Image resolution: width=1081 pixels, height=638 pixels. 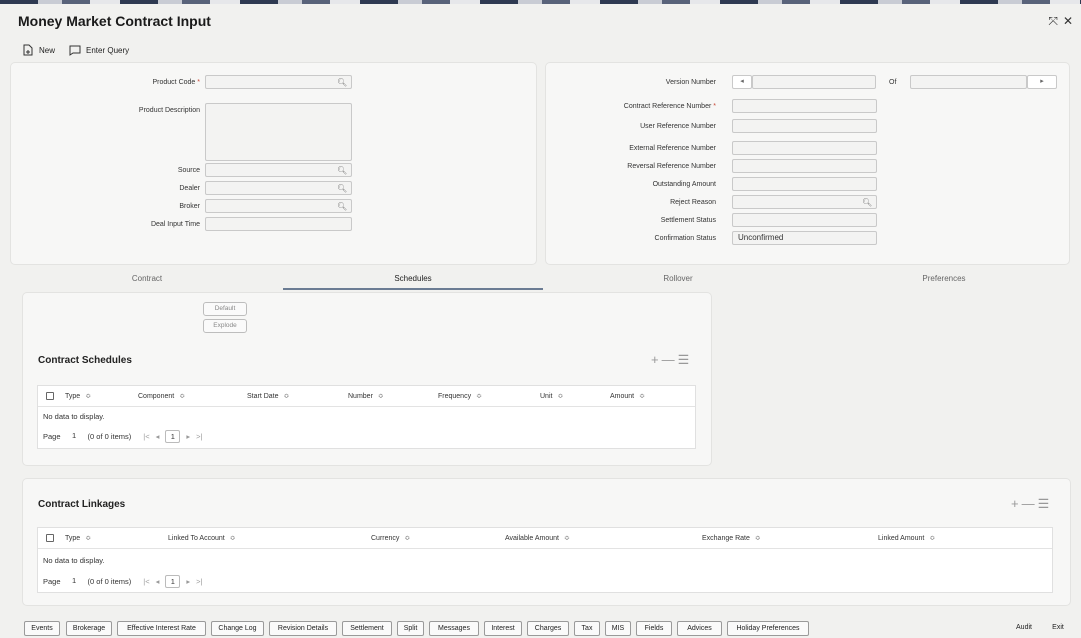 I want to click on version-number-field, so click(x=814, y=82).